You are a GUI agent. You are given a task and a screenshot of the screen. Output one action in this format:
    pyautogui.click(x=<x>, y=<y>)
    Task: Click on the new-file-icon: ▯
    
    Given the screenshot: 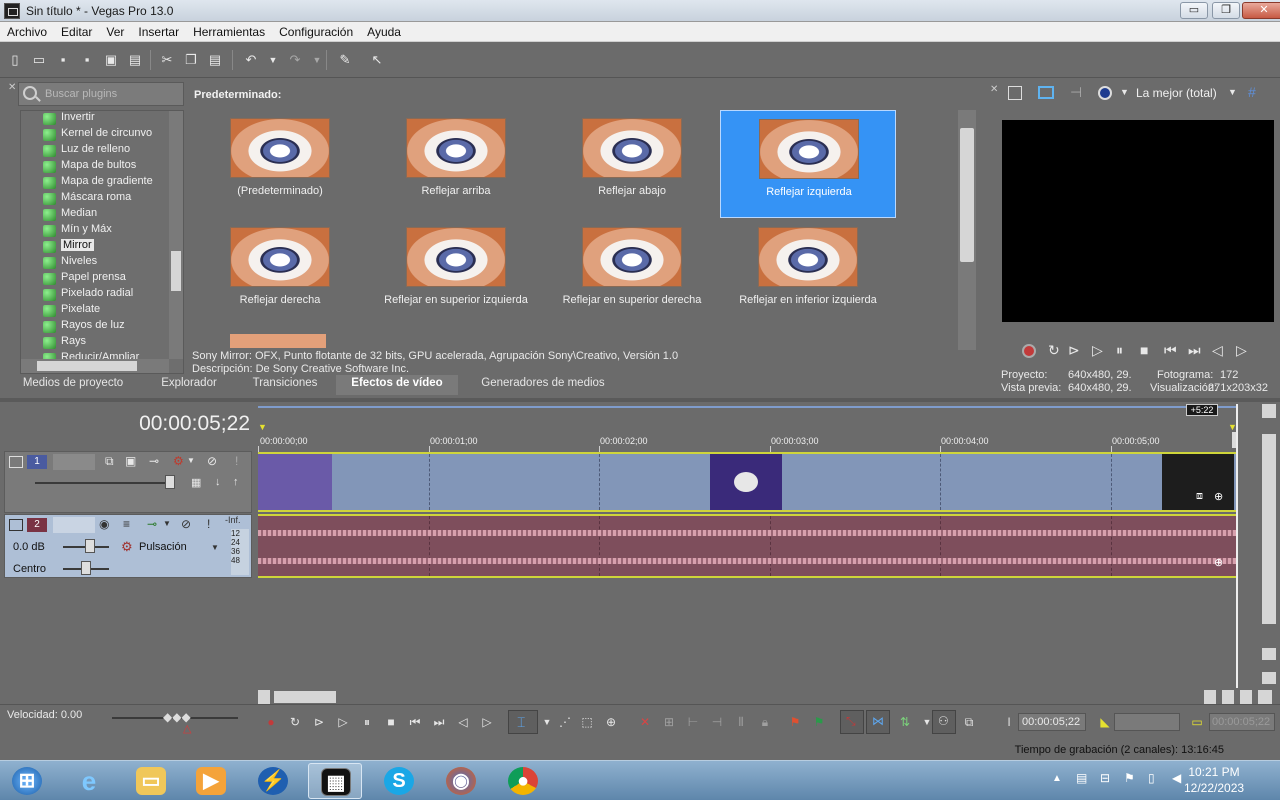 What is the action you would take?
    pyautogui.click(x=15, y=60)
    